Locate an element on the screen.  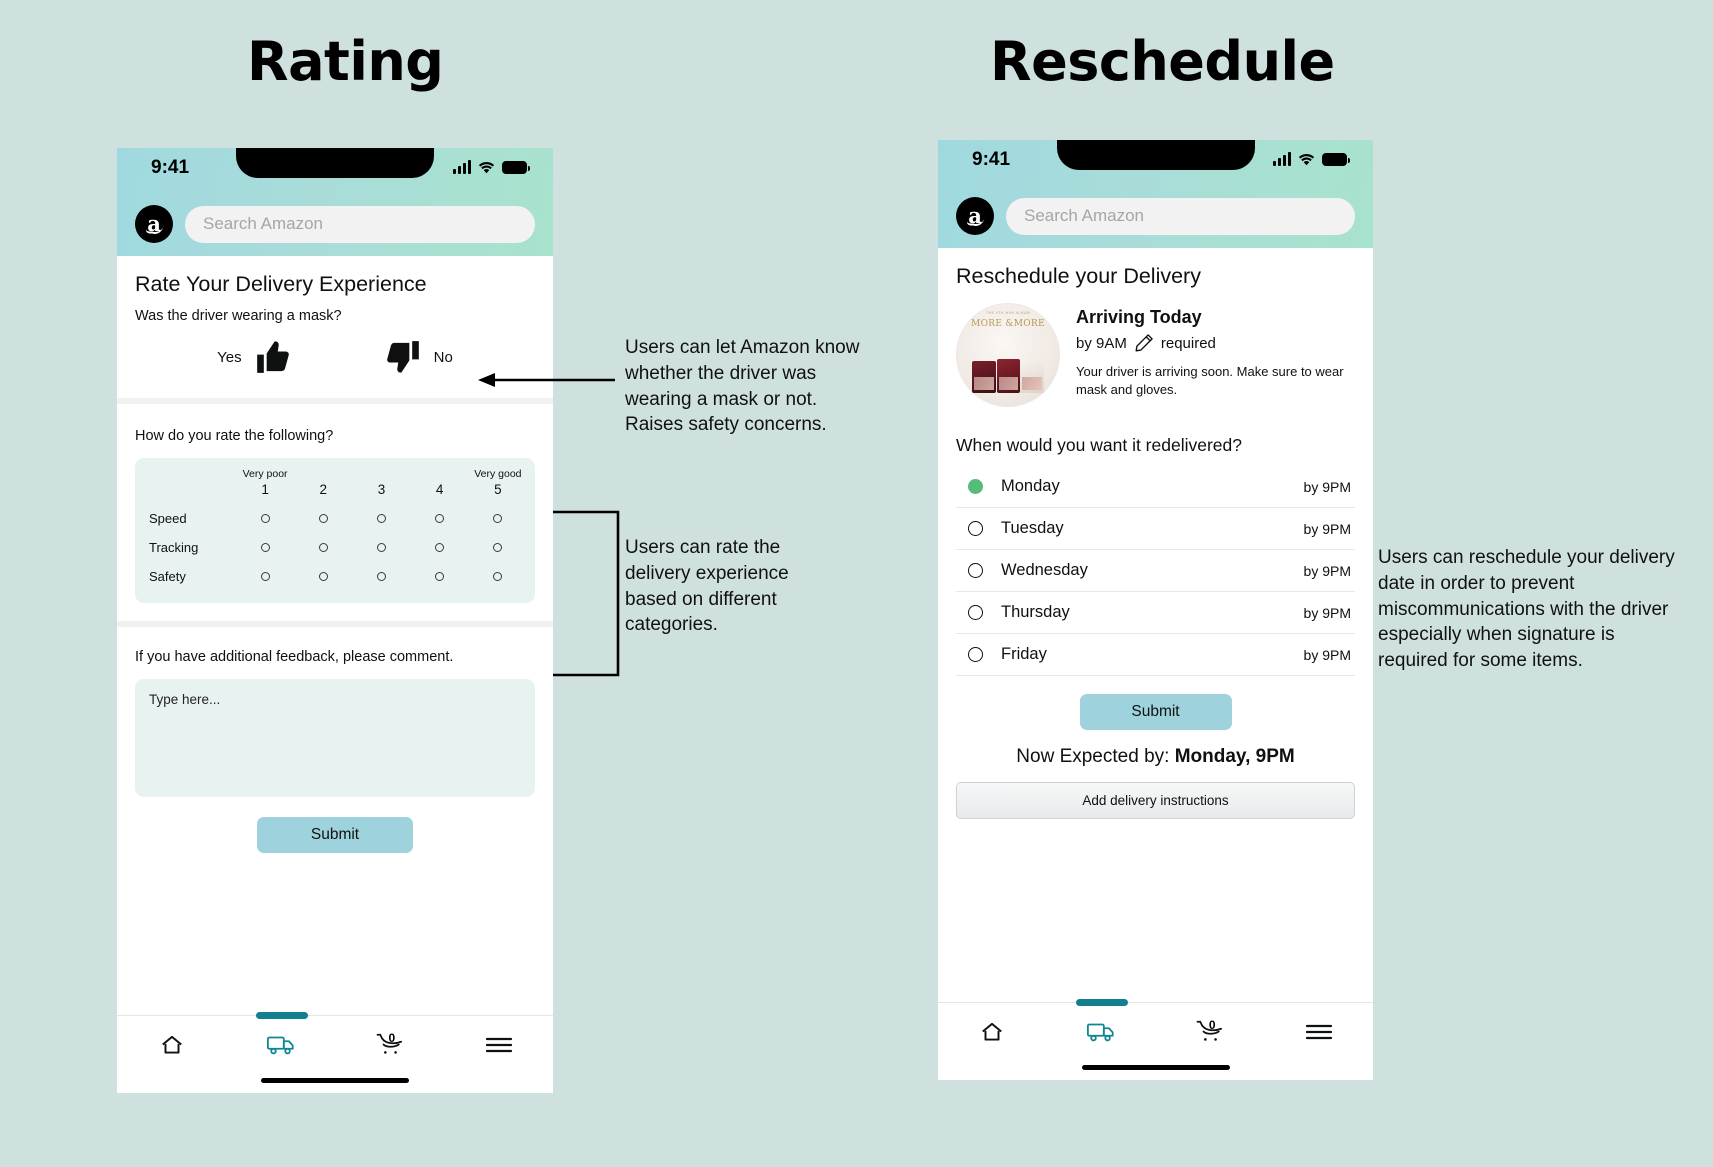
radio-icon-thursday is located at coordinates (975, 612).